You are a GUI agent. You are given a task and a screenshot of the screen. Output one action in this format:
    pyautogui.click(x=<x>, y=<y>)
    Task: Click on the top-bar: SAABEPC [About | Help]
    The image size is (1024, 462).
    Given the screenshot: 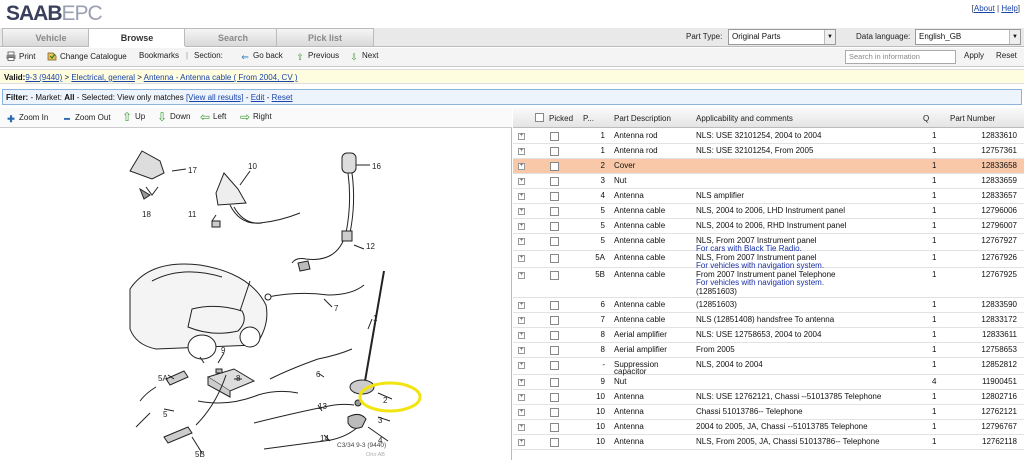 What is the action you would take?
    pyautogui.click(x=512, y=14)
    